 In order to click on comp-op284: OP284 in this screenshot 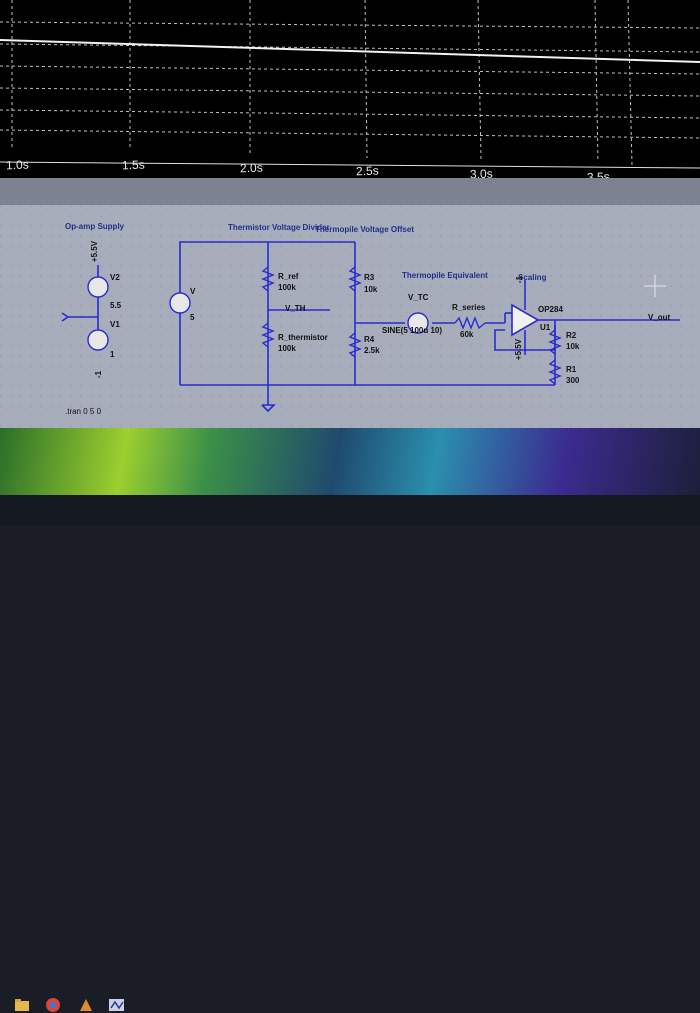, I will do `click(550, 309)`.